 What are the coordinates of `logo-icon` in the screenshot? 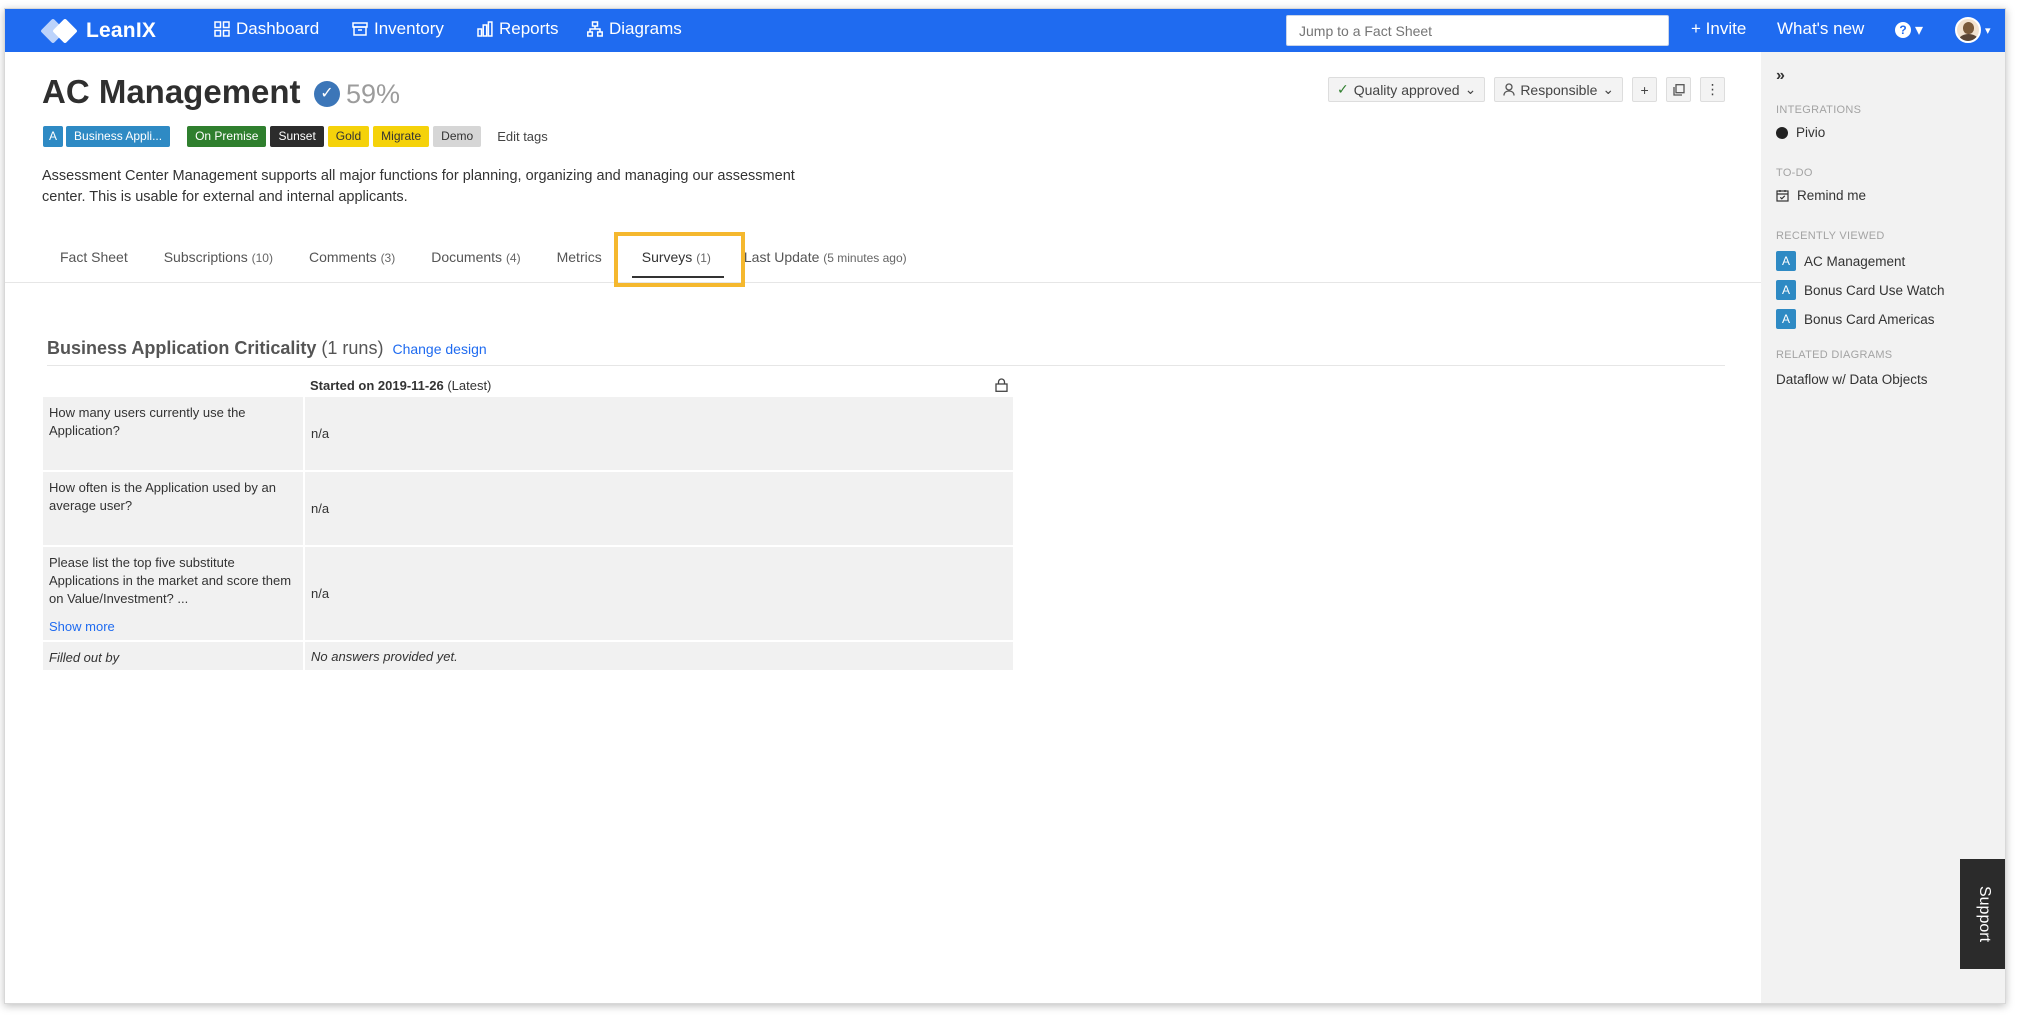 It's located at (59, 30).